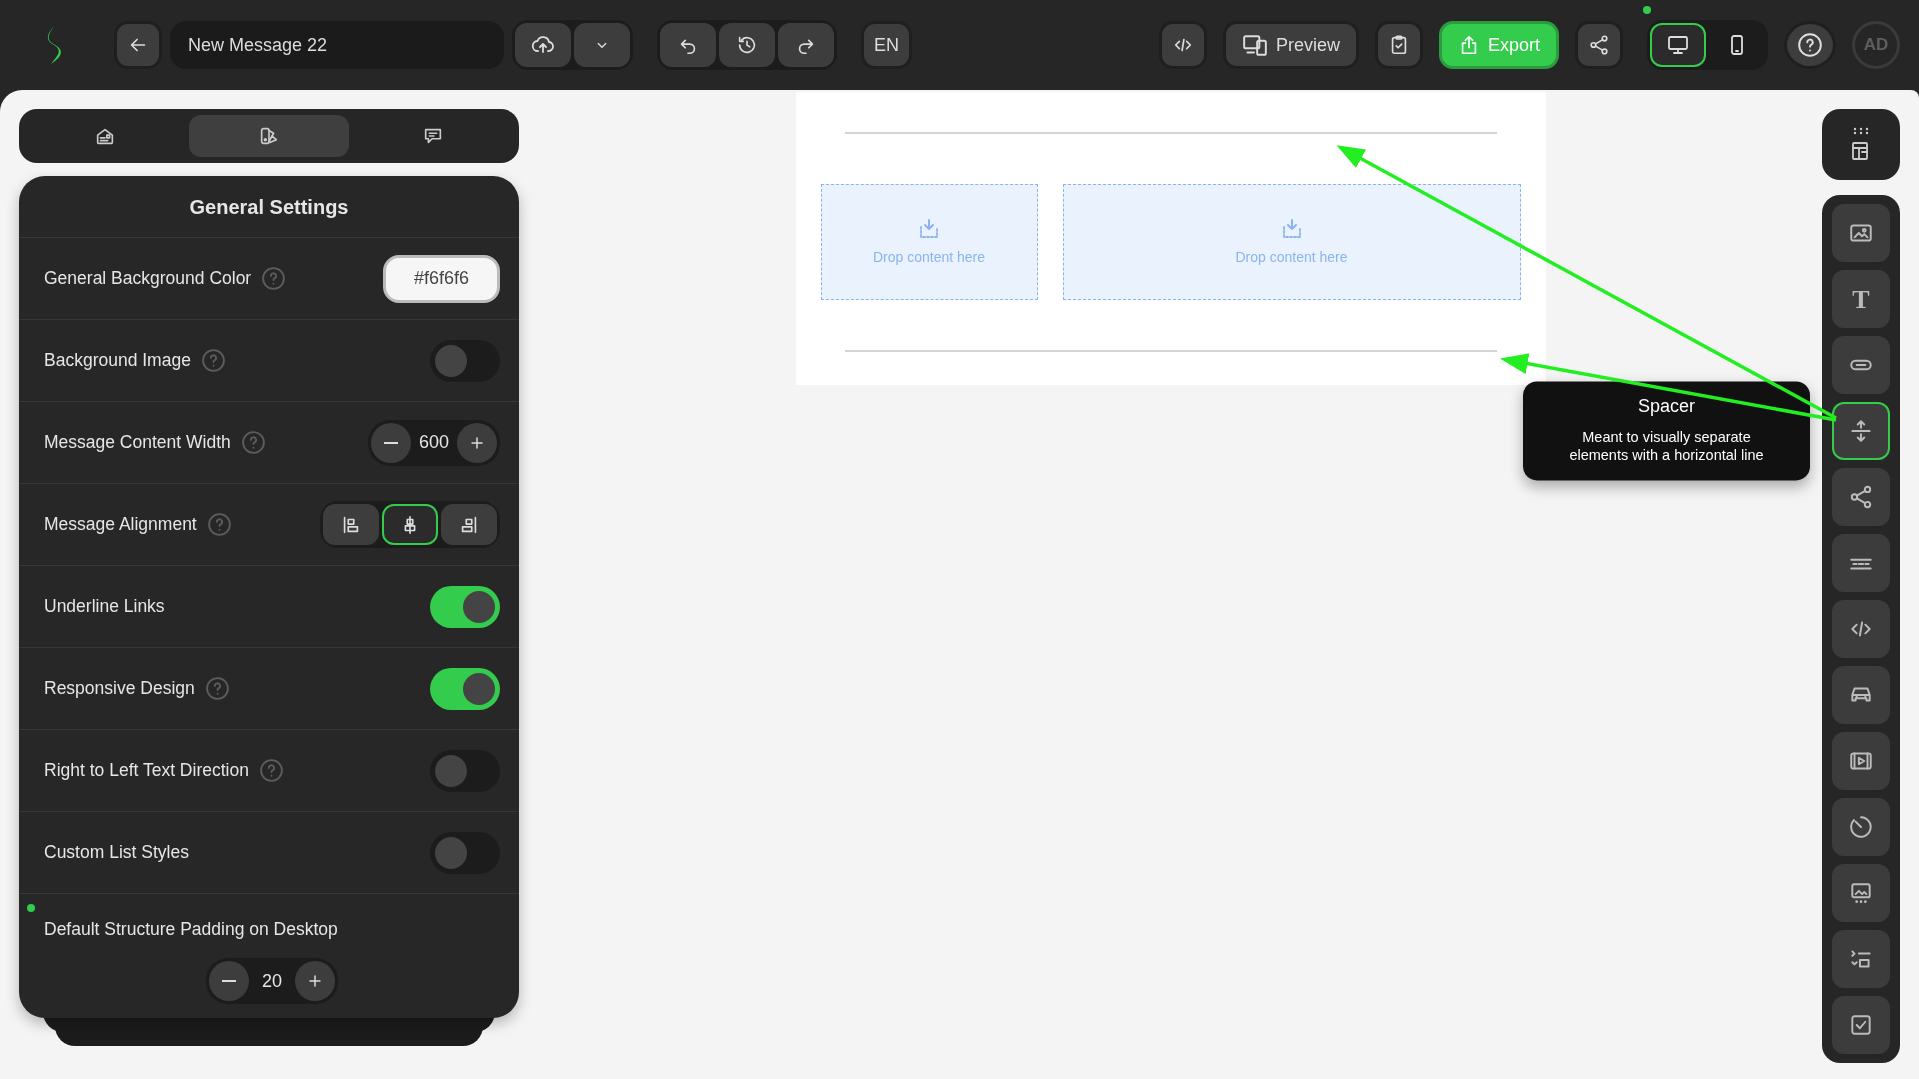 This screenshot has height=1079, width=1919. I want to click on settings-title: General Settings, so click(269, 207).